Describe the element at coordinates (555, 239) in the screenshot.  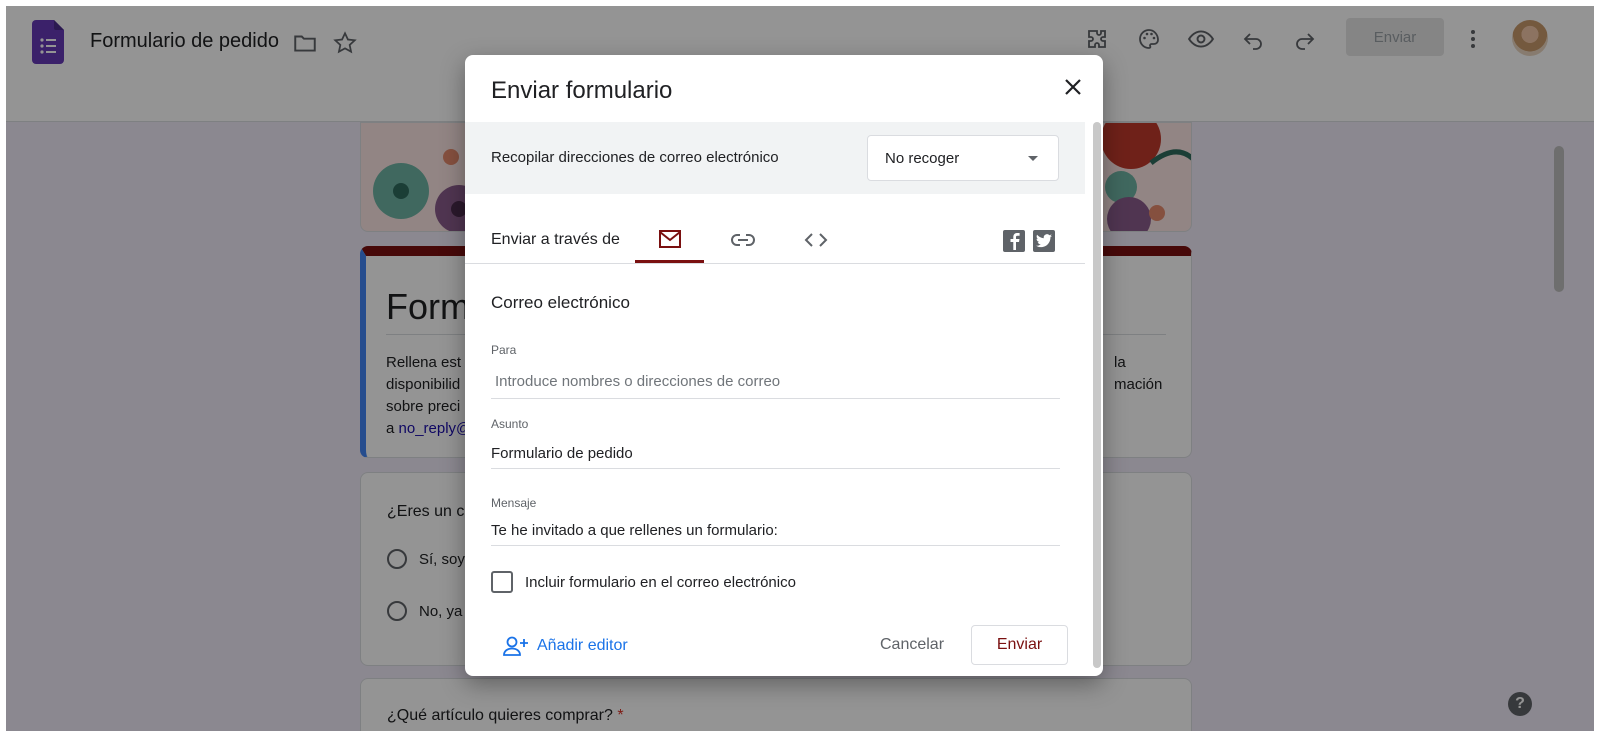
I see `send-via-label: Enviar a través de` at that location.